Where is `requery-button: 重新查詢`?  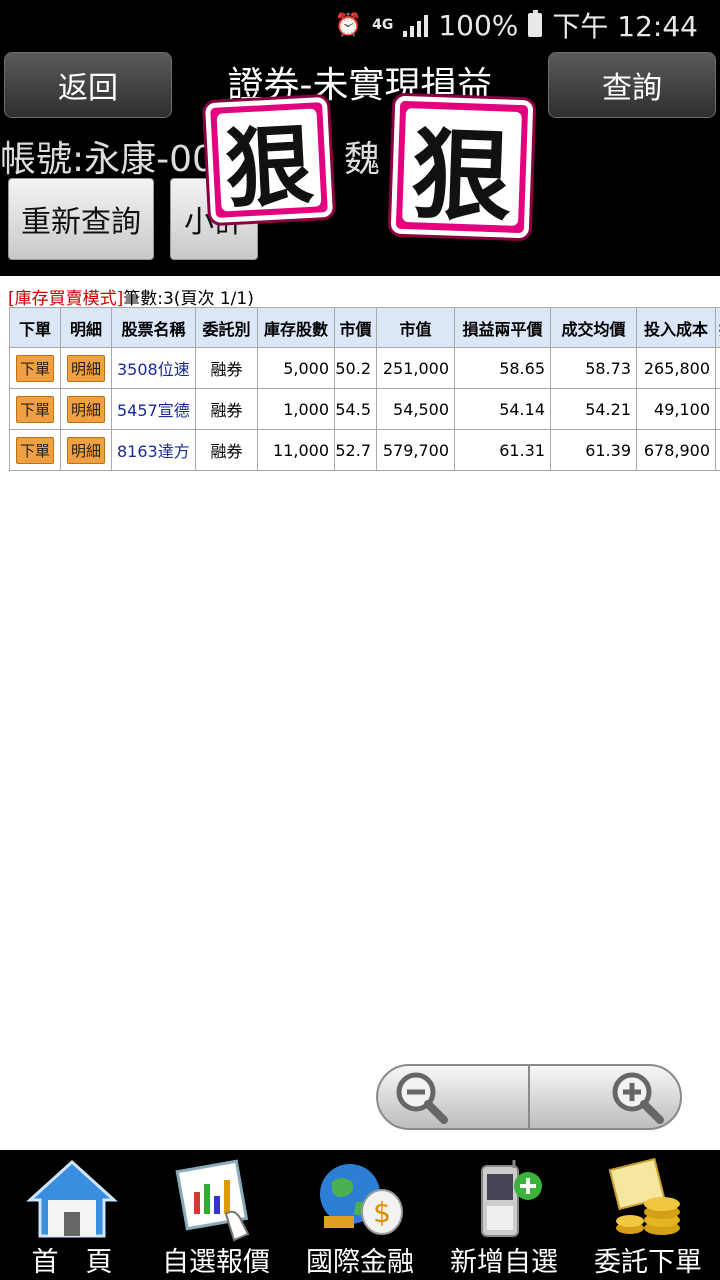
requery-button: 重新查詢 is located at coordinates (81, 219).